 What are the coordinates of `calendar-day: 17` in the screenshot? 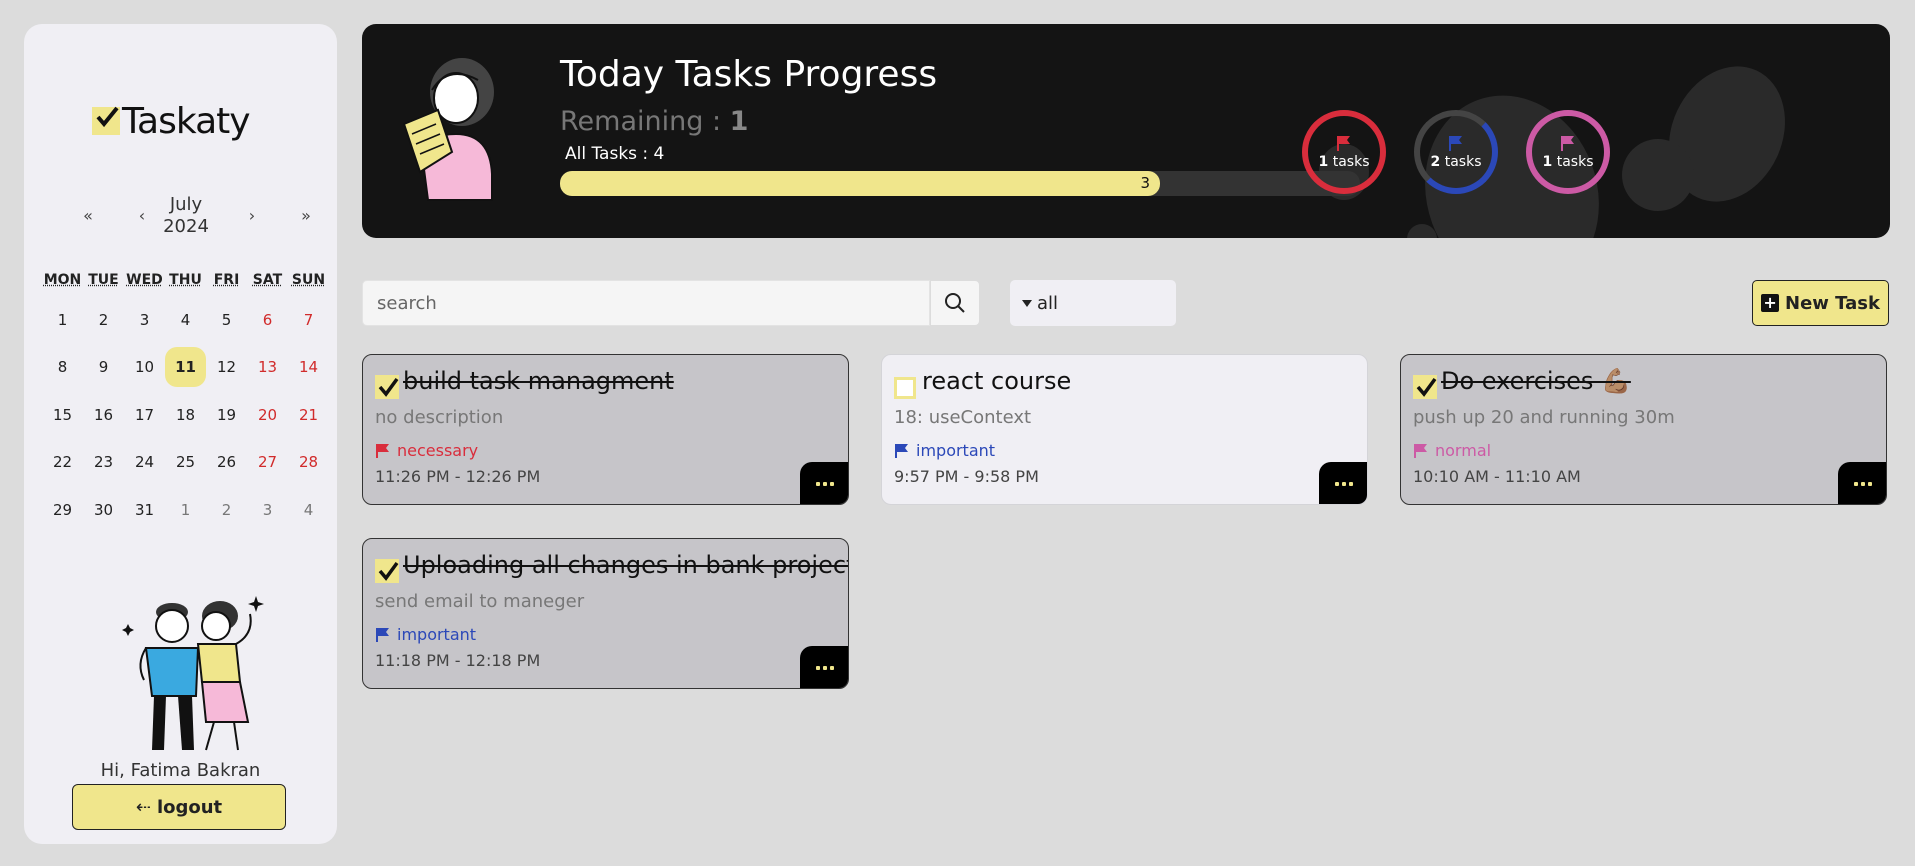 It's located at (144, 415).